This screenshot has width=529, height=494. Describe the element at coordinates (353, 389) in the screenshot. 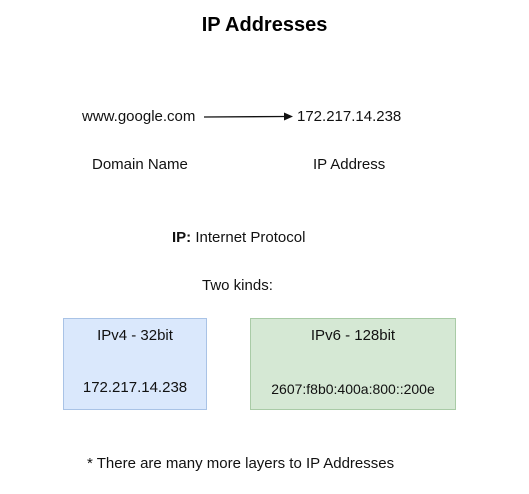

I see `ipv6-example: 2607:f8b0:400a:800::200e` at that location.